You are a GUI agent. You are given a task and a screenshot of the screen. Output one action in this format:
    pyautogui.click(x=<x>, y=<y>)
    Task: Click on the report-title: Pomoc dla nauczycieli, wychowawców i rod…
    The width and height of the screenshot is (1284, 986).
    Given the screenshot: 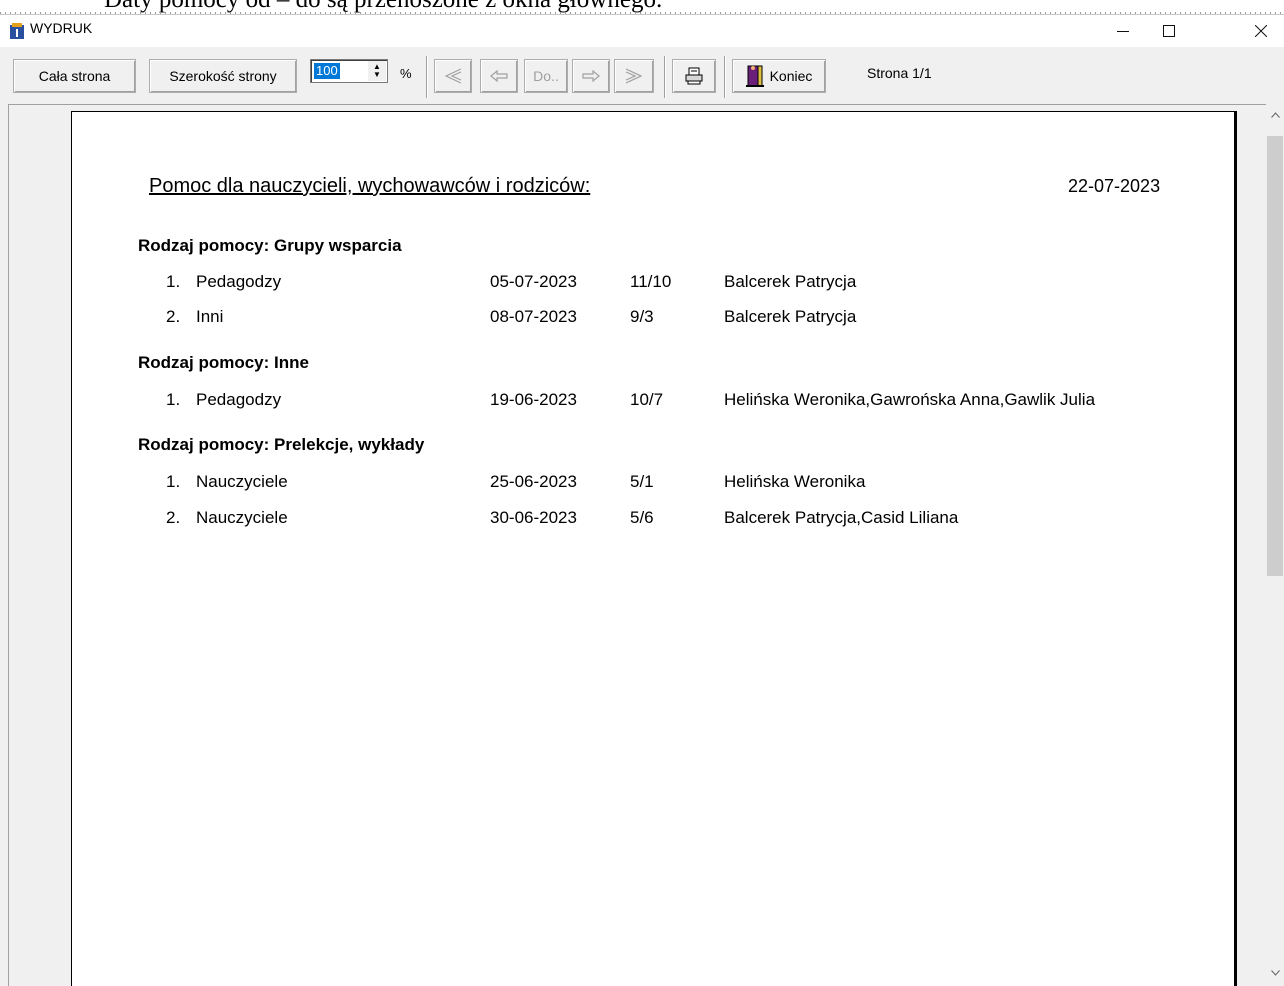 What is the action you would take?
    pyautogui.click(x=370, y=186)
    